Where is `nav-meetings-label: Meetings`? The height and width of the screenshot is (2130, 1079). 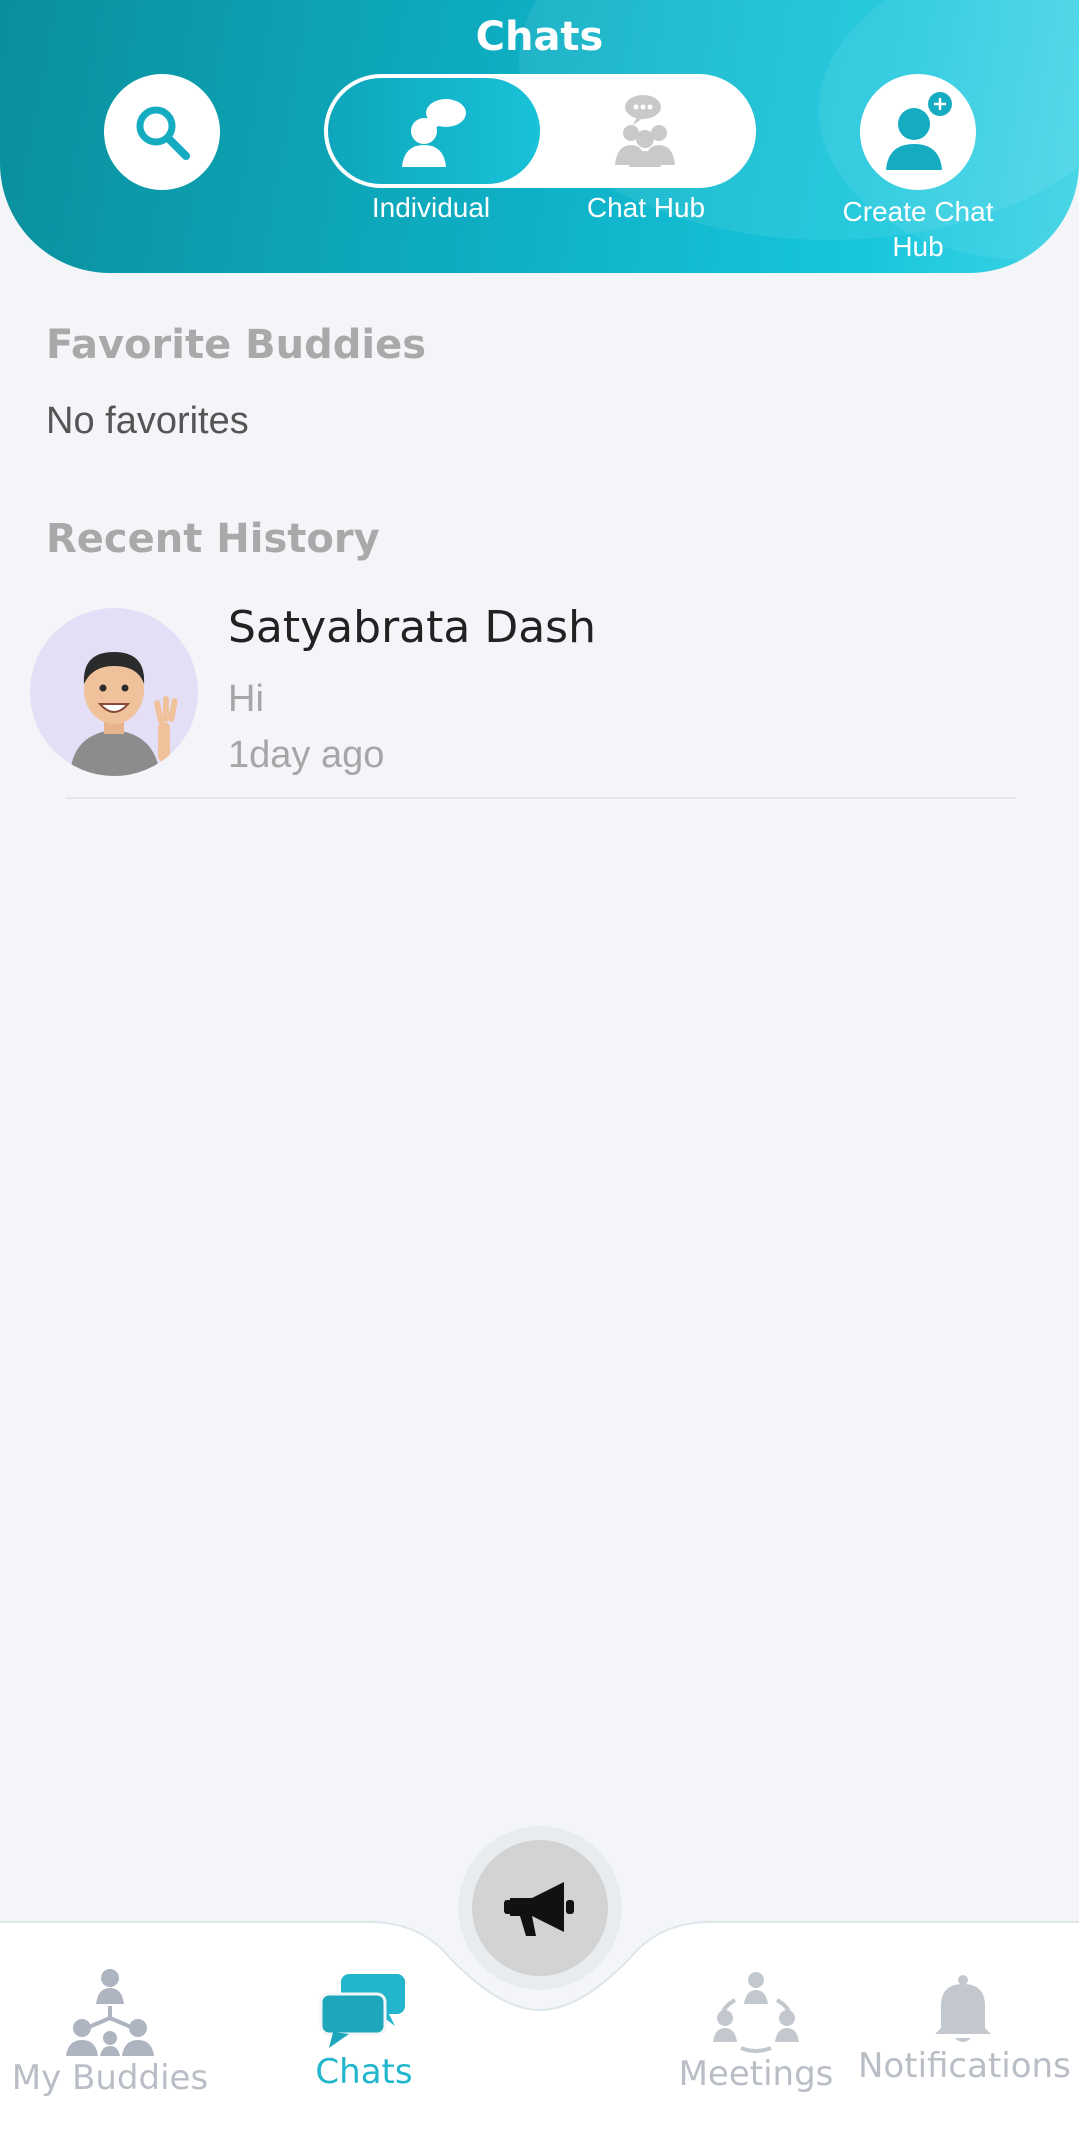 nav-meetings-label: Meetings is located at coordinates (756, 2074).